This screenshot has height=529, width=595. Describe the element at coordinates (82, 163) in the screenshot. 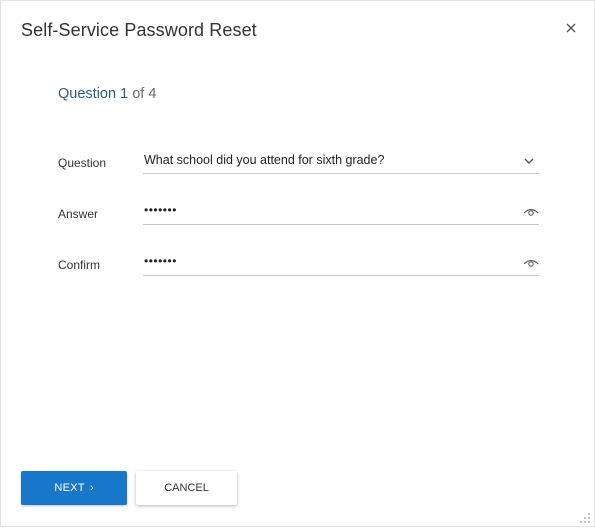

I see `question-label: Question` at that location.